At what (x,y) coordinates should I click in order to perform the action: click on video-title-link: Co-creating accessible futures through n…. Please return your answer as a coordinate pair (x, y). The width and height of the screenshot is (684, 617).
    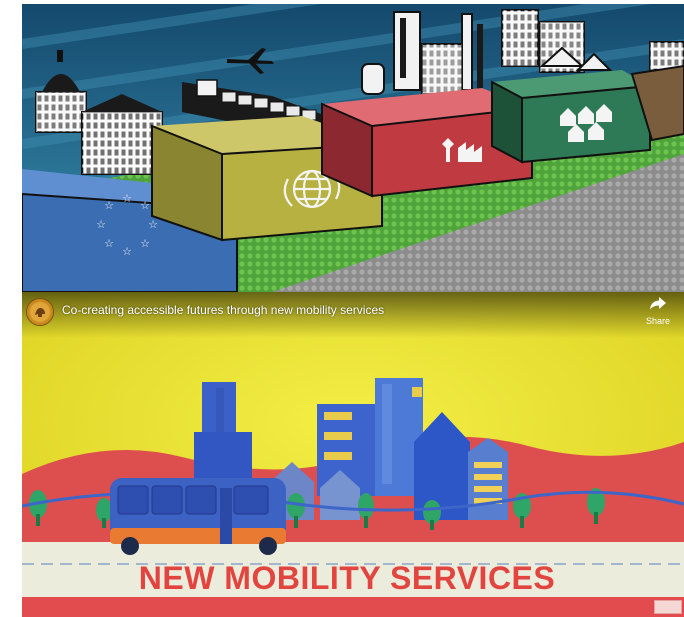
    Looking at the image, I should click on (223, 310).